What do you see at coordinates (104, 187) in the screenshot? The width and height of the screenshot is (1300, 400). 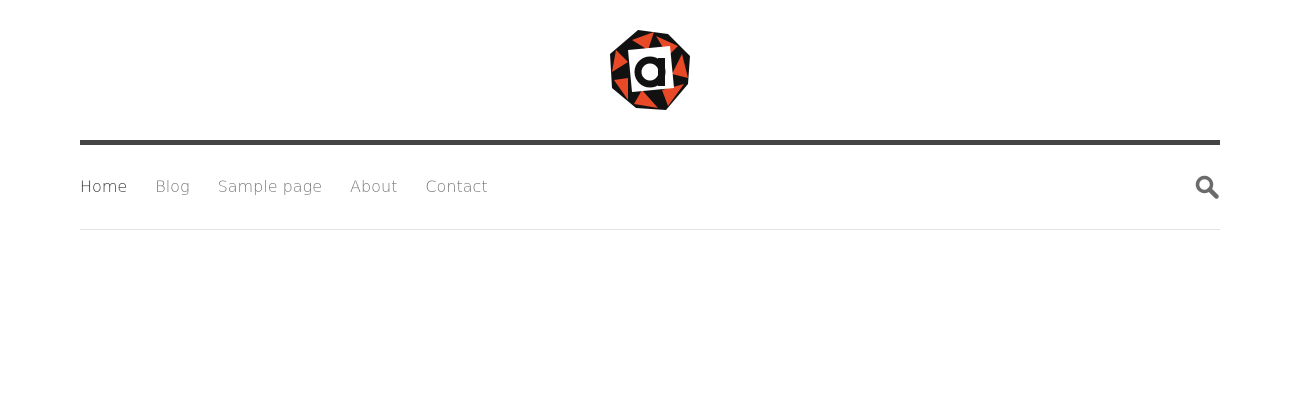 I see `nav-item-home: Home` at bounding box center [104, 187].